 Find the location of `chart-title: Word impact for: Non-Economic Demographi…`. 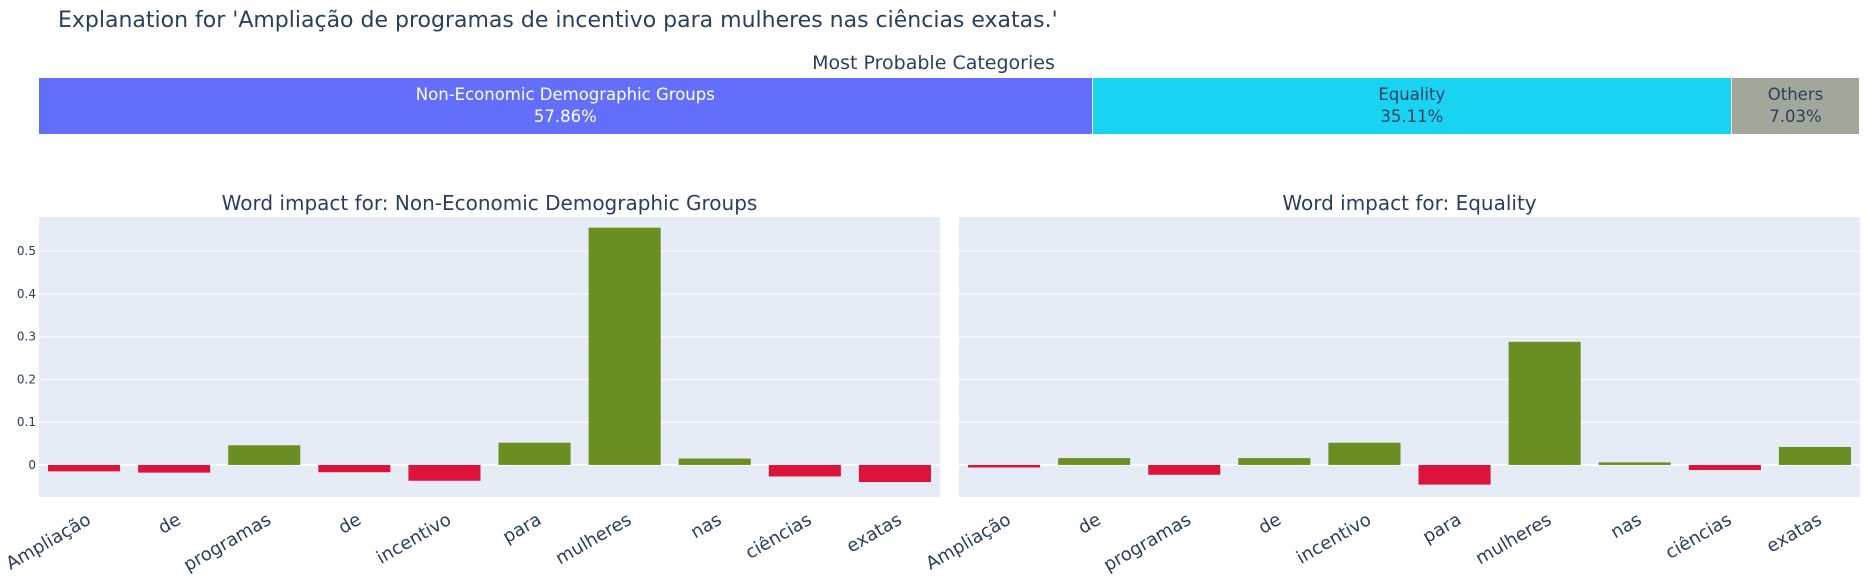

chart-title: Word impact for: Non-Economic Demographi… is located at coordinates (490, 203).